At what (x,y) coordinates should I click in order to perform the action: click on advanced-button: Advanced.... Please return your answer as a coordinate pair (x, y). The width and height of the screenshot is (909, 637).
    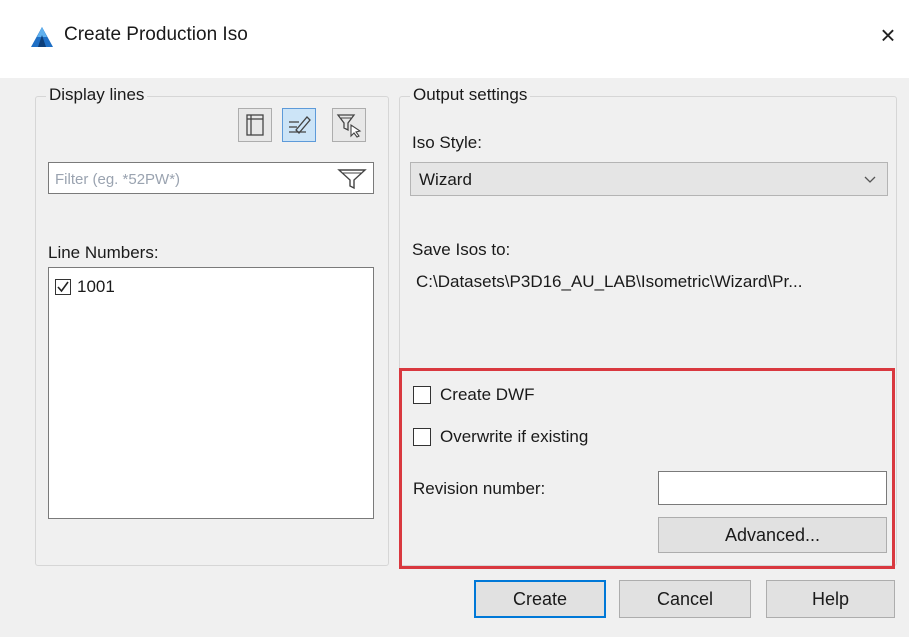
    Looking at the image, I should click on (772, 535).